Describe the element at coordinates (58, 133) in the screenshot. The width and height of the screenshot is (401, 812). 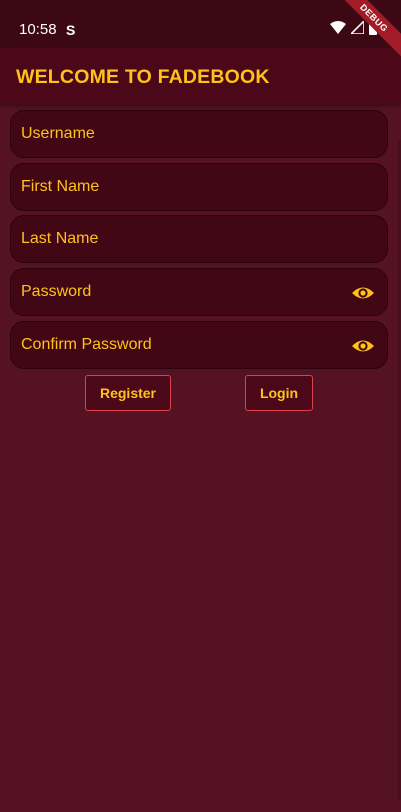
I see `username-label: Username` at that location.